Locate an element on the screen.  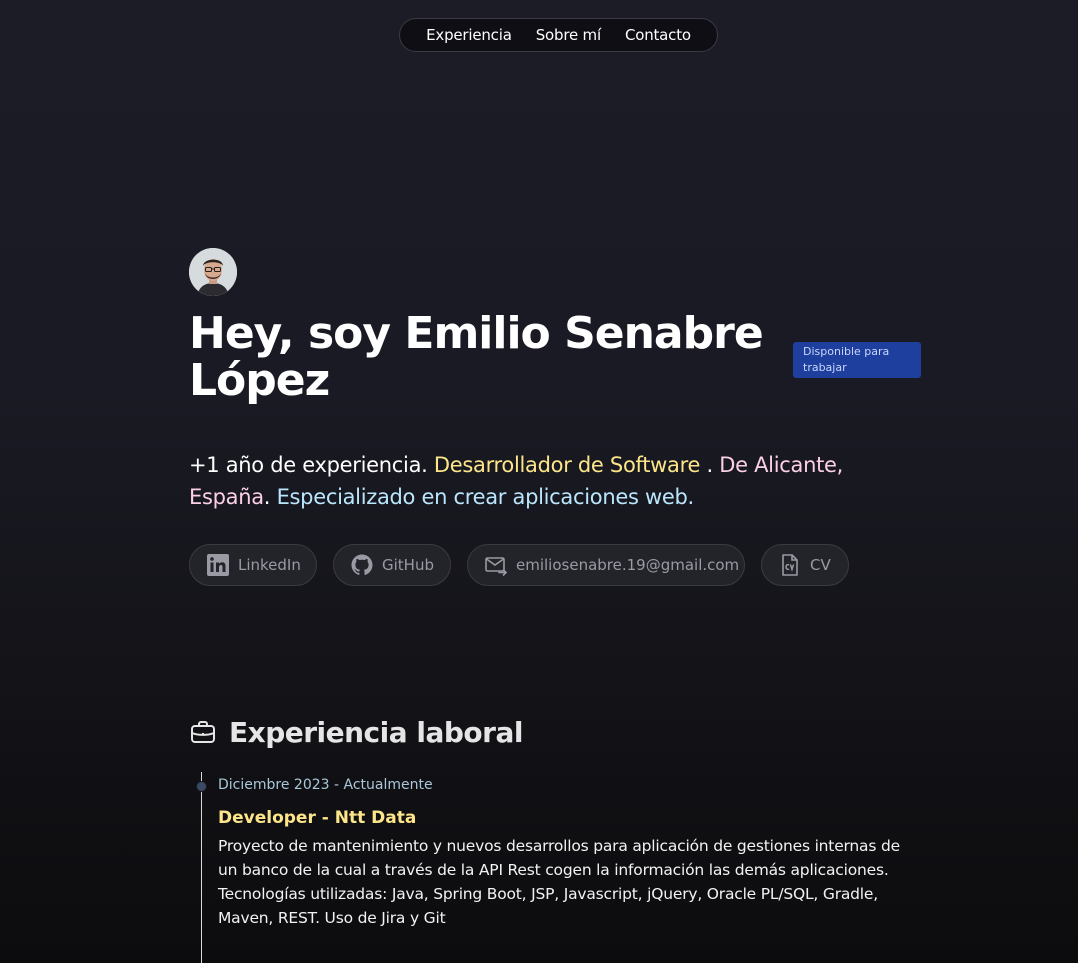
cv-file-icon is located at coordinates (790, 565).